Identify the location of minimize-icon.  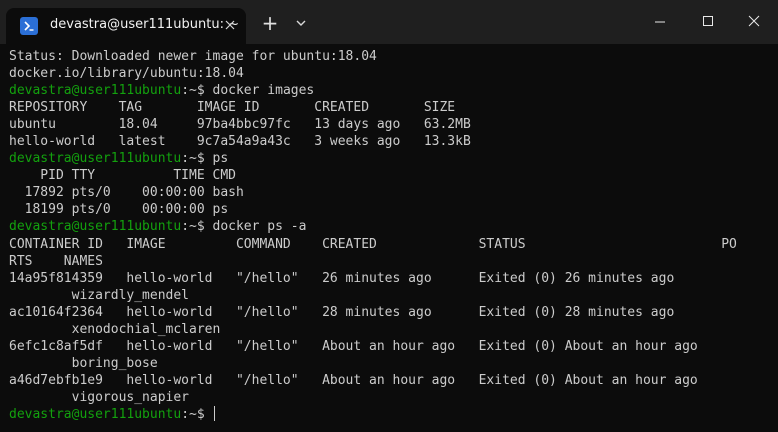
(660, 34).